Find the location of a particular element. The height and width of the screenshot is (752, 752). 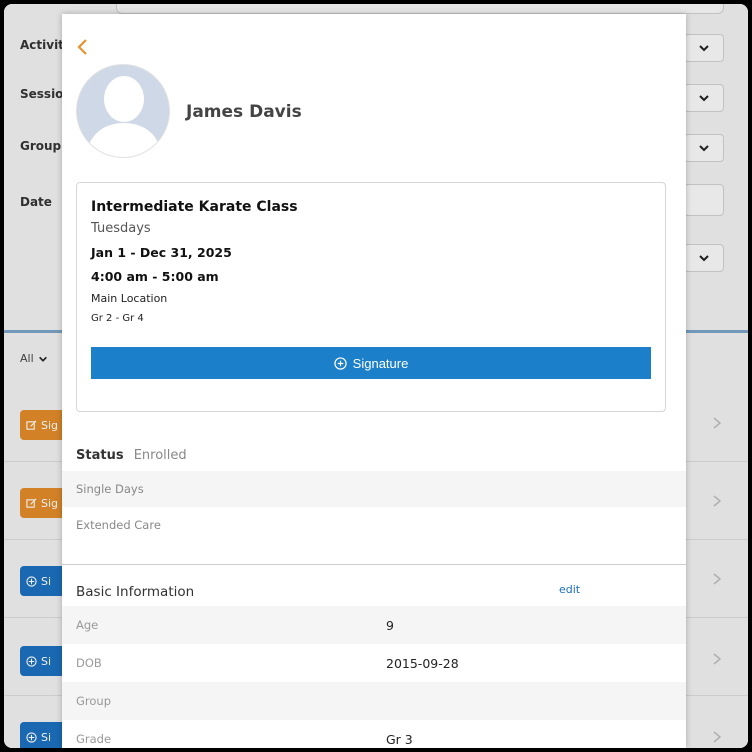

basic-info-title: Basic Information is located at coordinates (135, 592).